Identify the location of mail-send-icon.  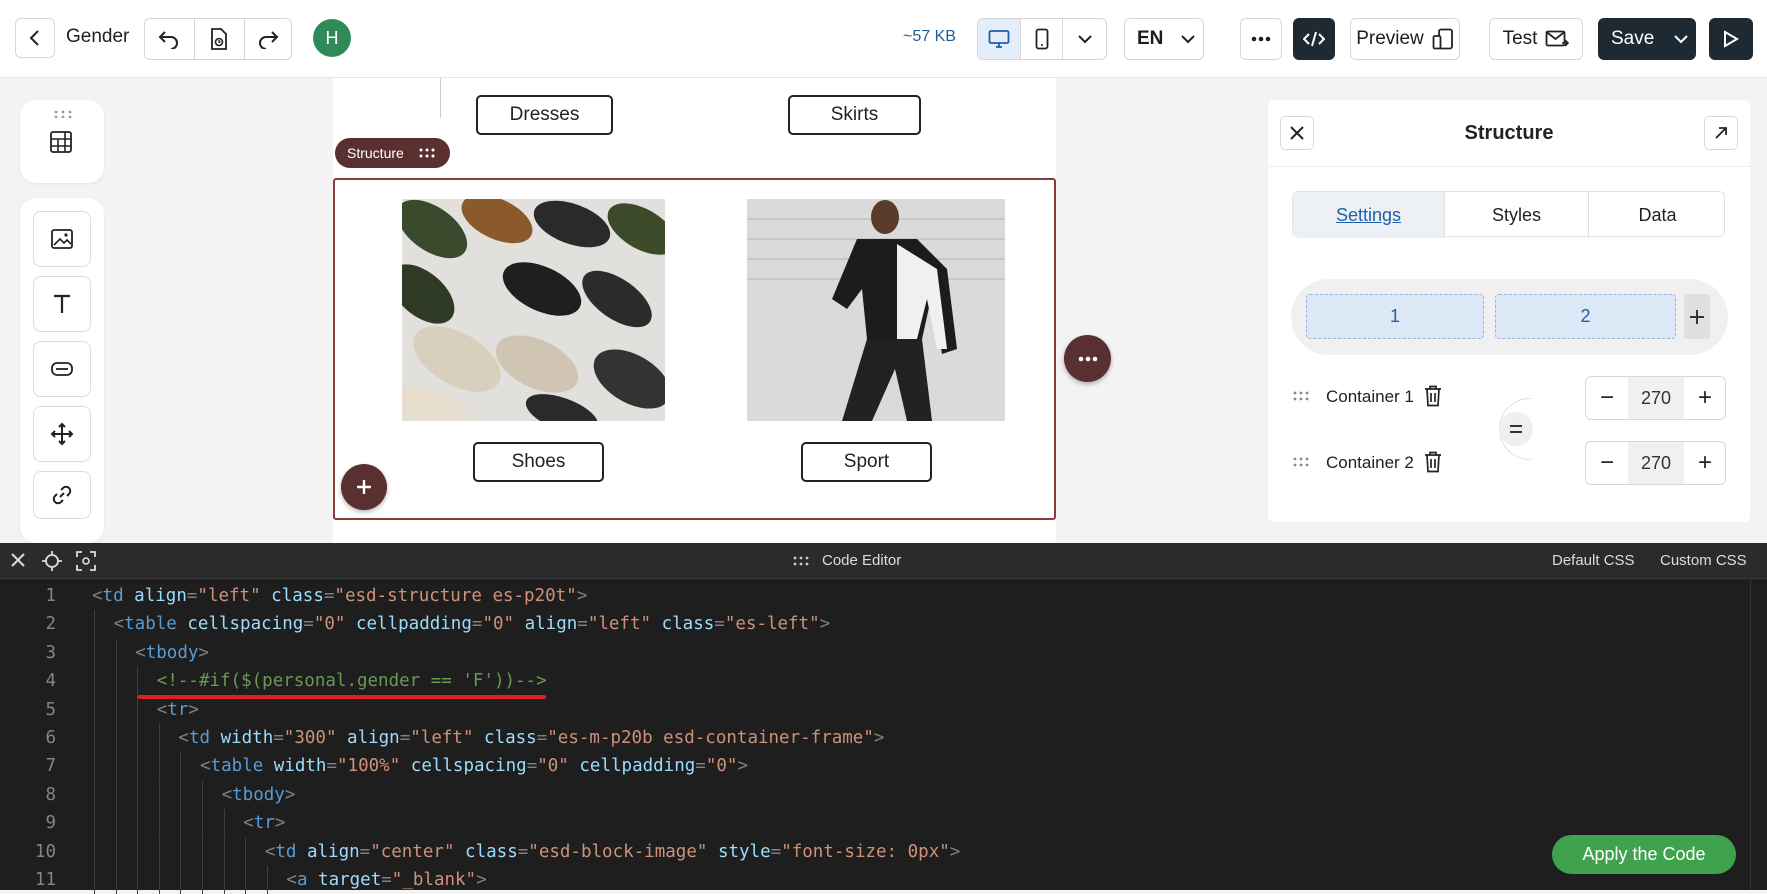
(1558, 38).